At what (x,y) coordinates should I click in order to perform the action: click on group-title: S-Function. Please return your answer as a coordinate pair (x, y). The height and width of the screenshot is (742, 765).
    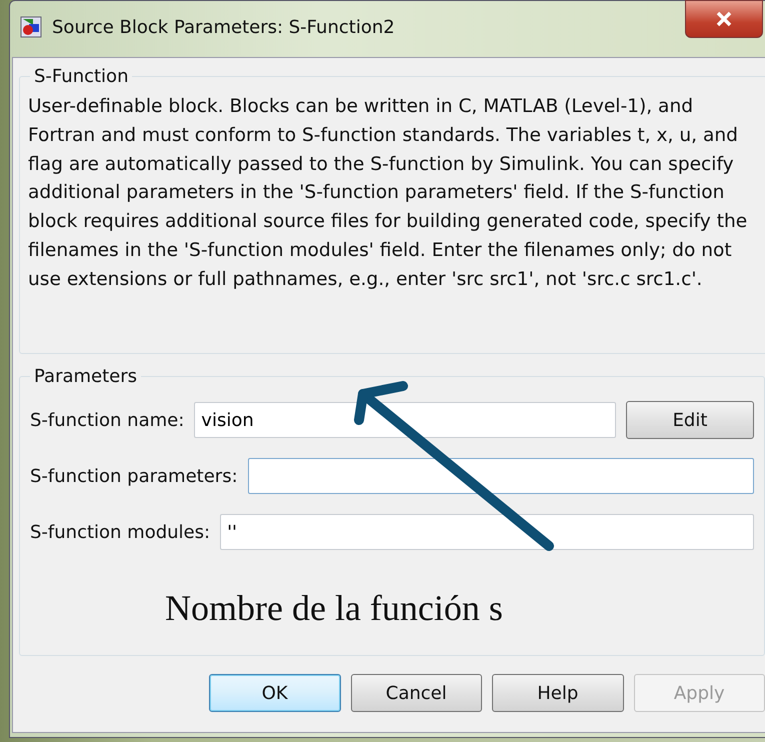
    Looking at the image, I should click on (81, 76).